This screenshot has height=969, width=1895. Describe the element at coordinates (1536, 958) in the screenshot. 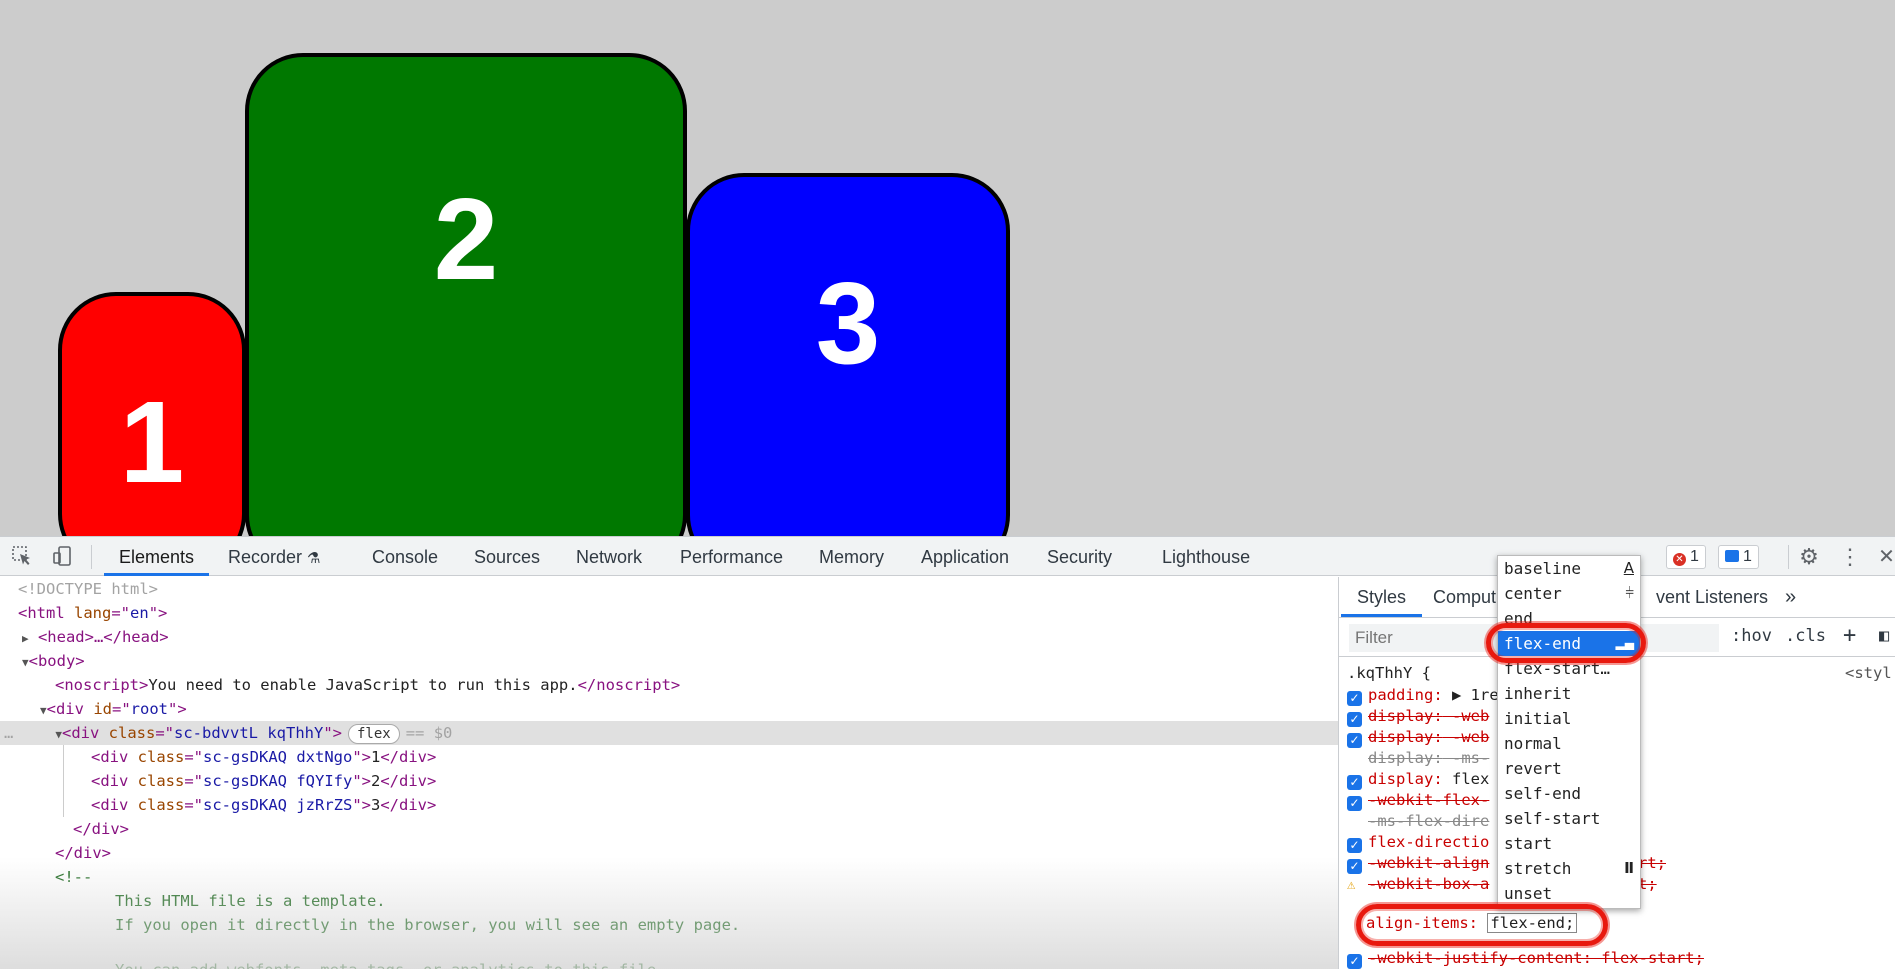

I see `property-text: -webkit-justify-content: flex-start;` at that location.